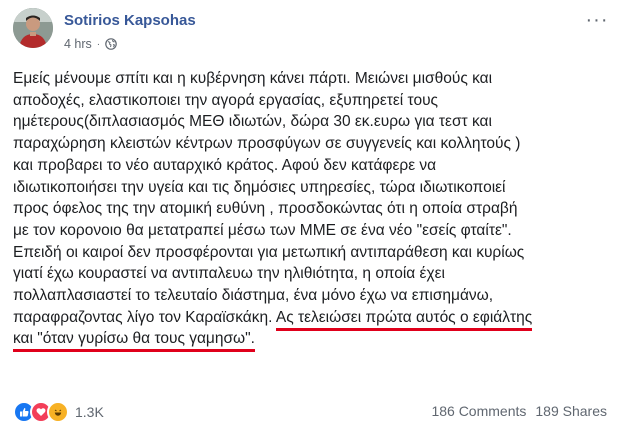 The image size is (621, 439). I want to click on highlighted-phrase: και "όταν γυρίσω θα τους γαμησω"., so click(134, 341).